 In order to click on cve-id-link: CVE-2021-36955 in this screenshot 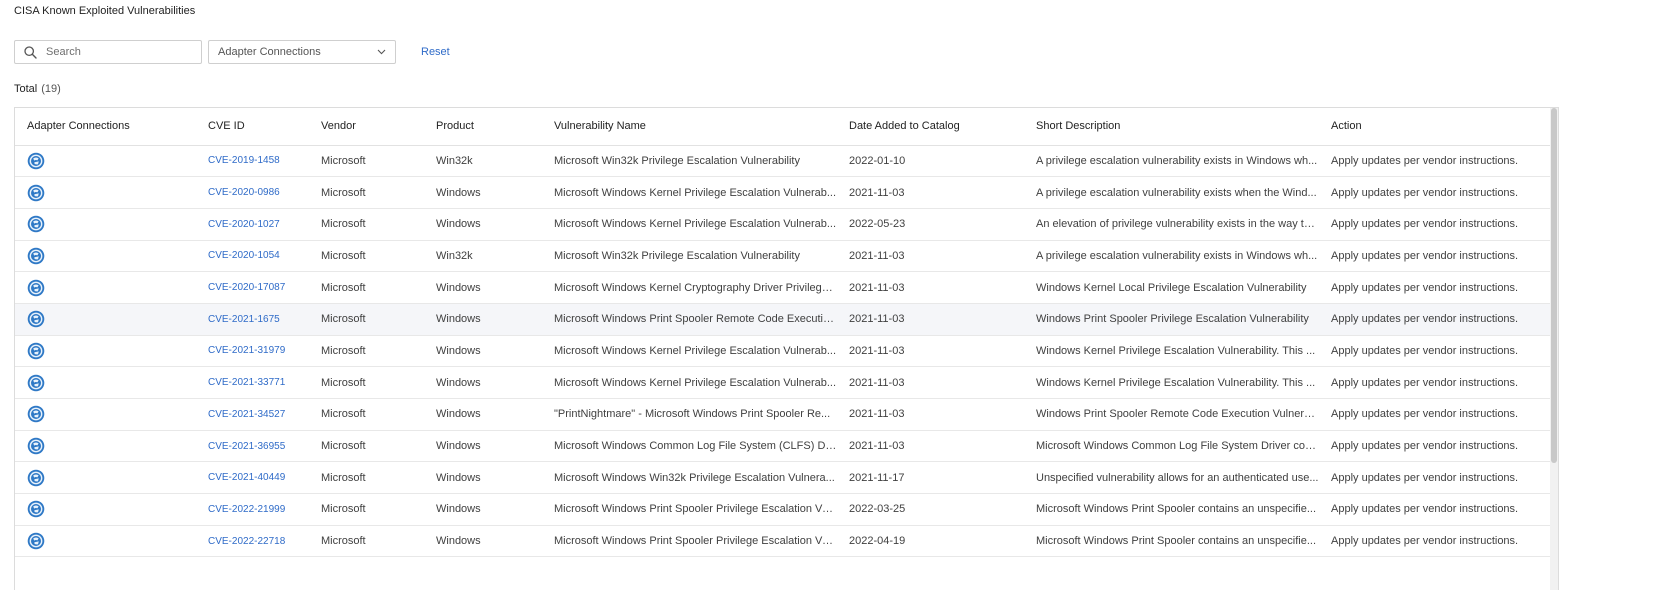, I will do `click(252, 446)`.